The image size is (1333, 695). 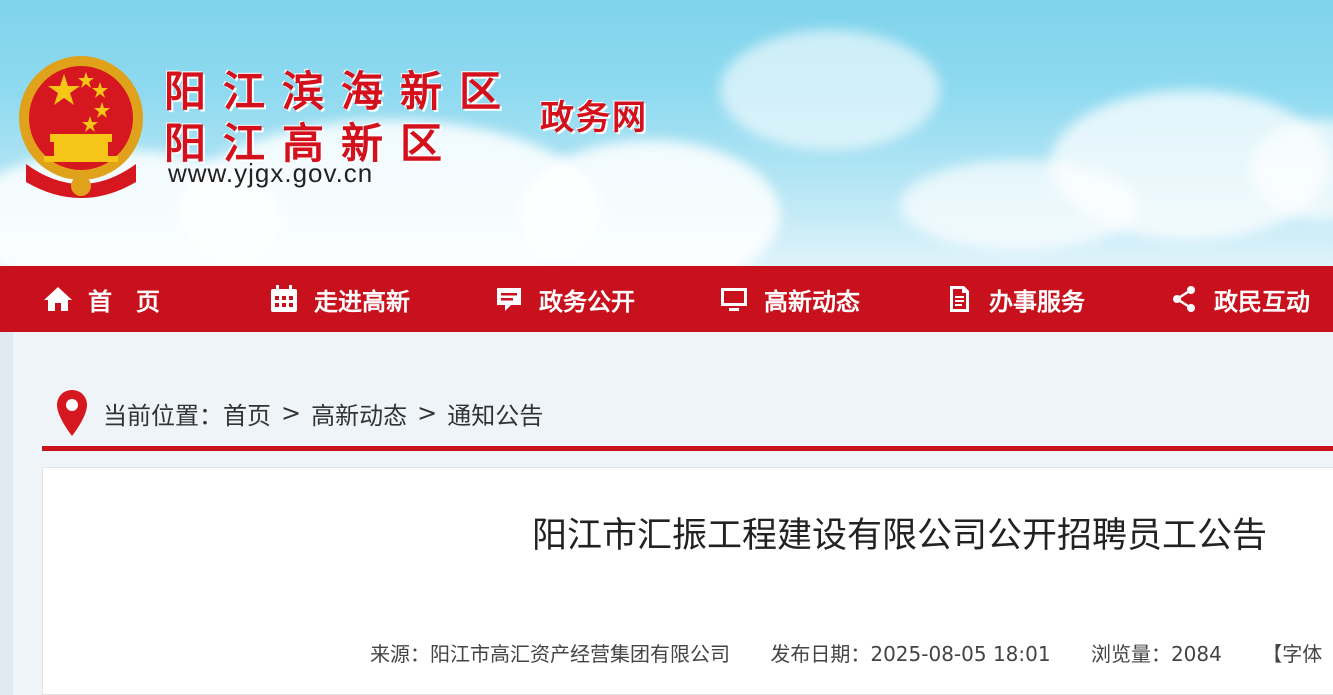 I want to click on breadcrumb-divider, so click(x=687, y=448).